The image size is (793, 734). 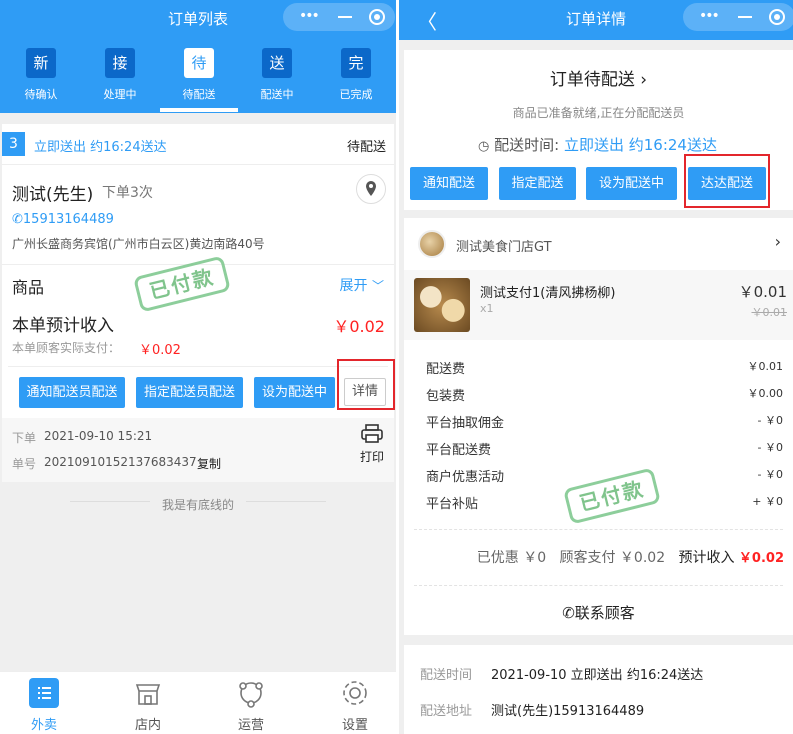 I want to click on status-title: 订单待配送, so click(x=592, y=80).